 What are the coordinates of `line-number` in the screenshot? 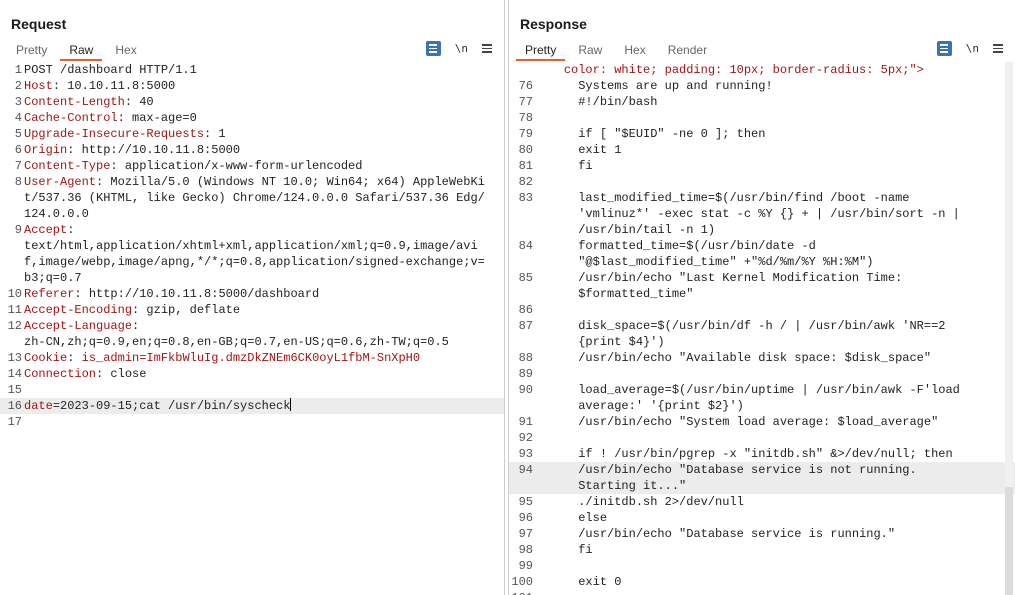 It's located at (522, 70).